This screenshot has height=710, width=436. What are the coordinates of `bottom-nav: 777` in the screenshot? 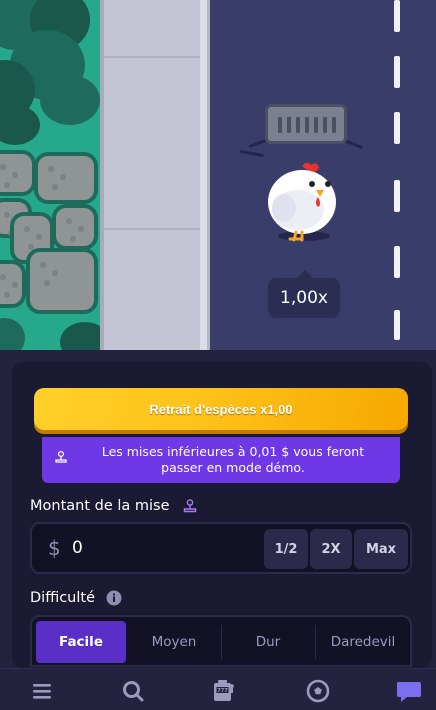 It's located at (218, 689).